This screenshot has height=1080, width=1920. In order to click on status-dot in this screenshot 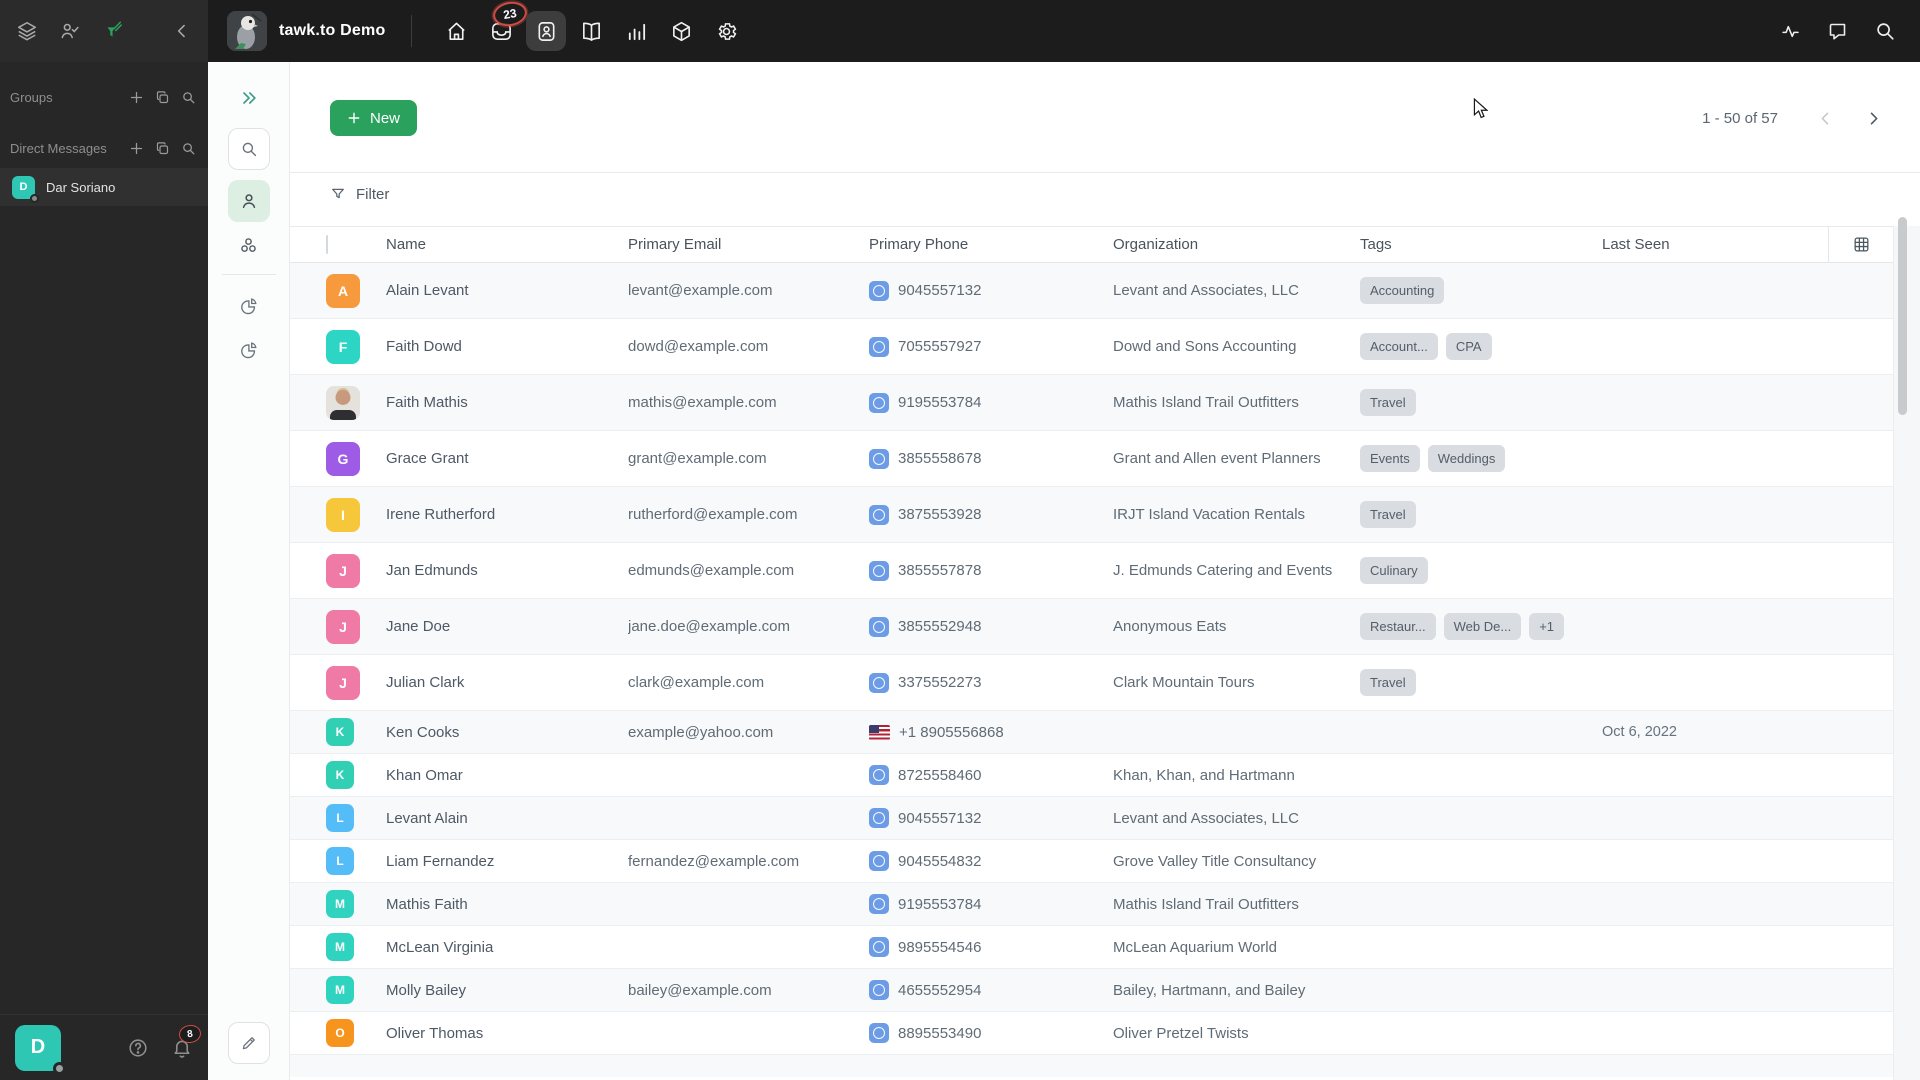, I will do `click(59, 1068)`.